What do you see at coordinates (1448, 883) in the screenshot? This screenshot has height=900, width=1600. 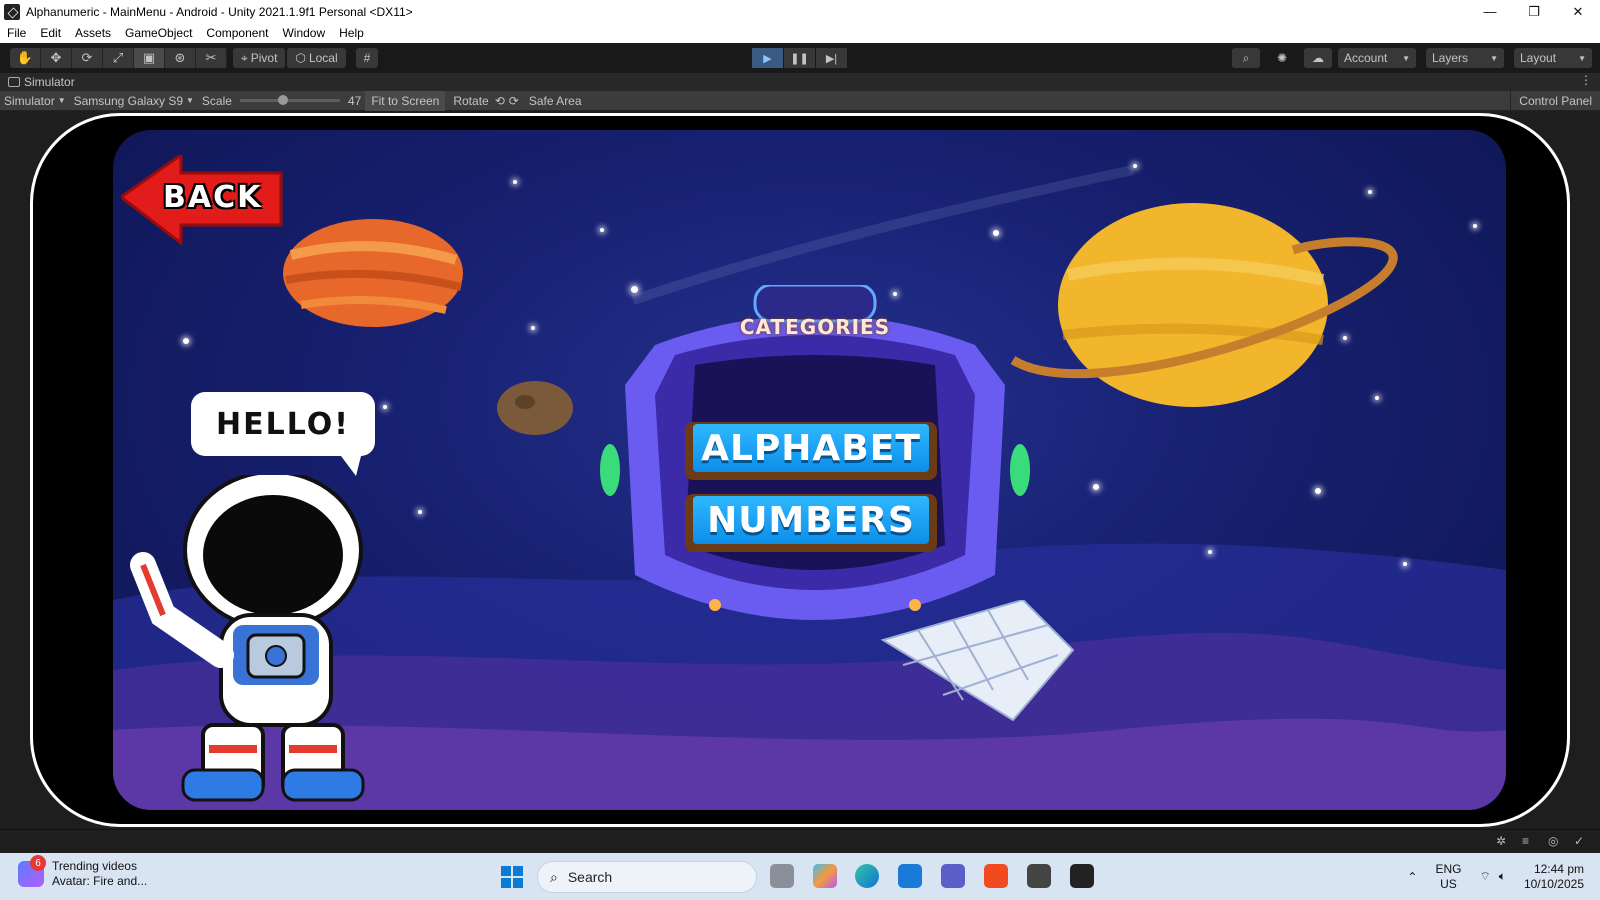 I see `lang-bottom: US` at bounding box center [1448, 883].